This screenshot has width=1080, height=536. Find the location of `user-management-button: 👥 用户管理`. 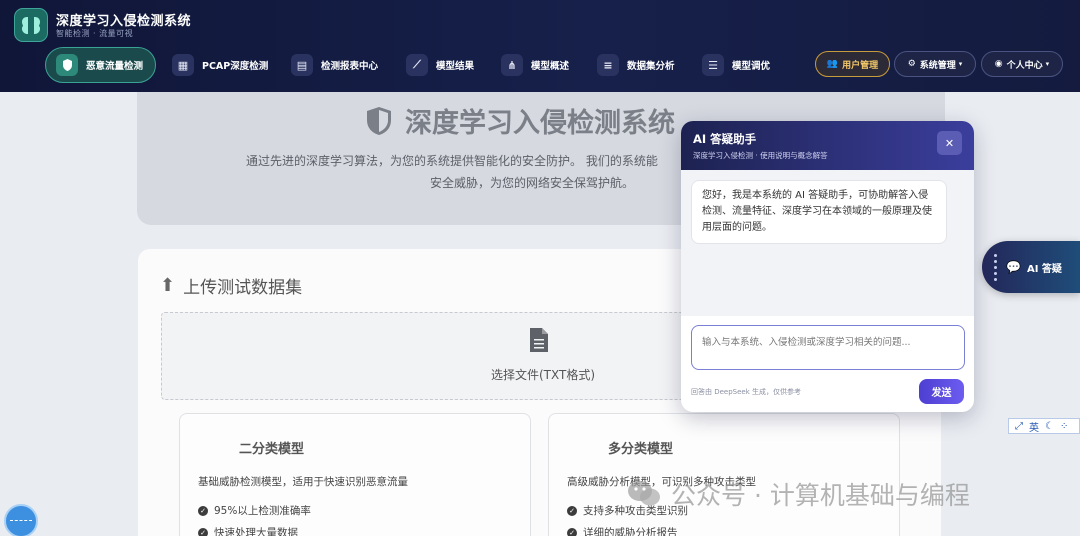

user-management-button: 👥 用户管理 is located at coordinates (852, 64).